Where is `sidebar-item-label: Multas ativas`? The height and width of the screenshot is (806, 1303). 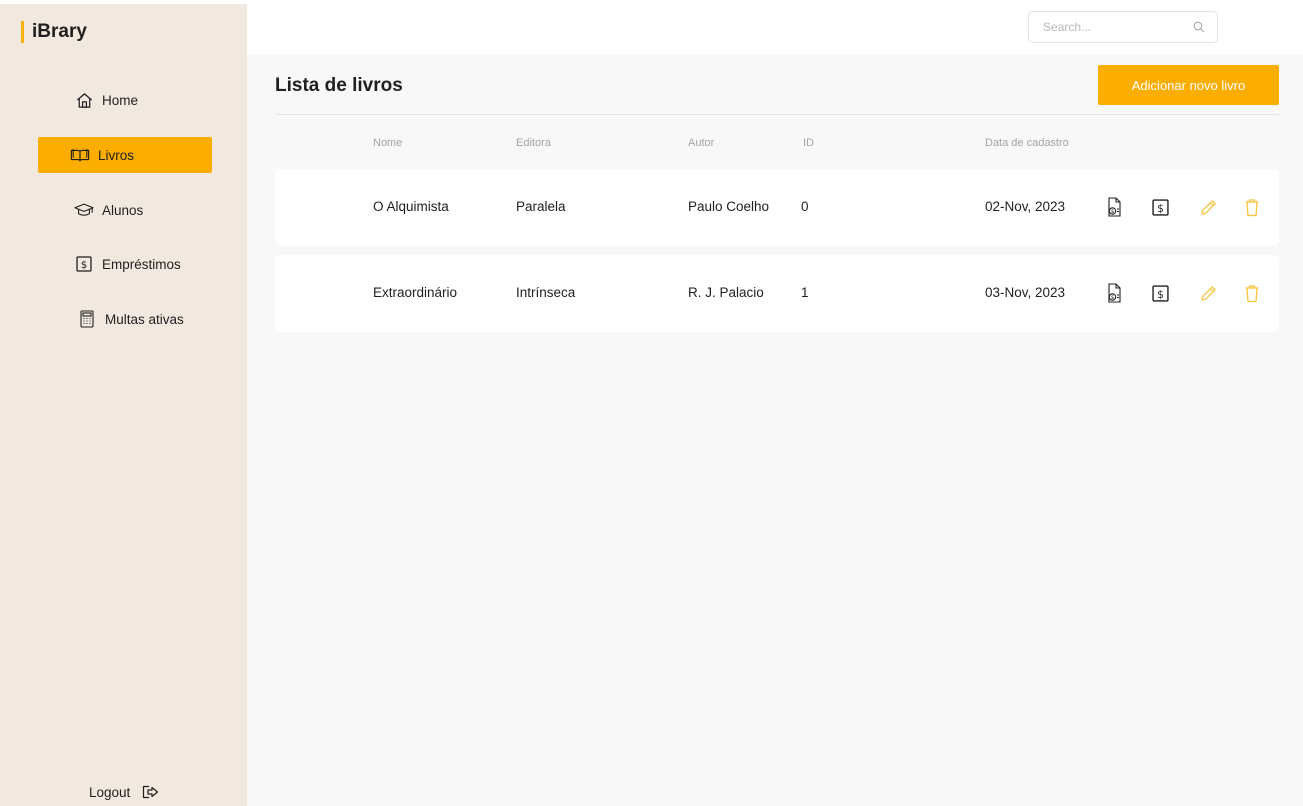 sidebar-item-label: Multas ativas is located at coordinates (144, 319).